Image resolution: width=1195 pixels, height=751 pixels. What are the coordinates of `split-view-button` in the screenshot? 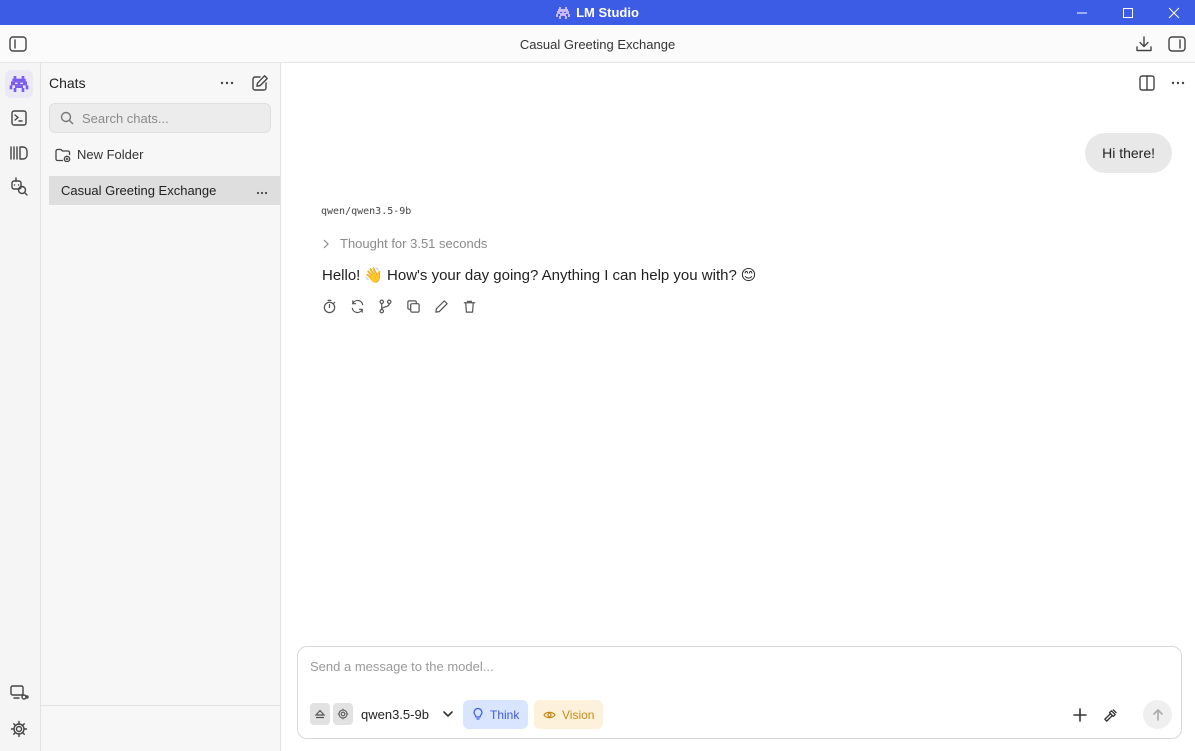 It's located at (1147, 83).